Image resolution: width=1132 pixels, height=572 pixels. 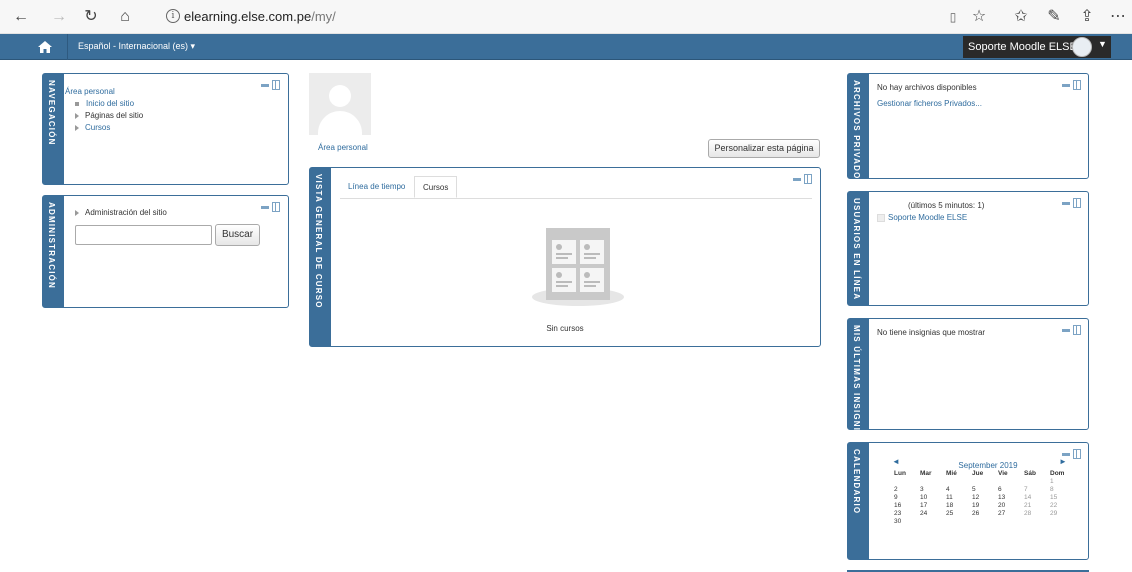 What do you see at coordinates (1063, 505) in the screenshot?
I see `calendar-day: 22` at bounding box center [1063, 505].